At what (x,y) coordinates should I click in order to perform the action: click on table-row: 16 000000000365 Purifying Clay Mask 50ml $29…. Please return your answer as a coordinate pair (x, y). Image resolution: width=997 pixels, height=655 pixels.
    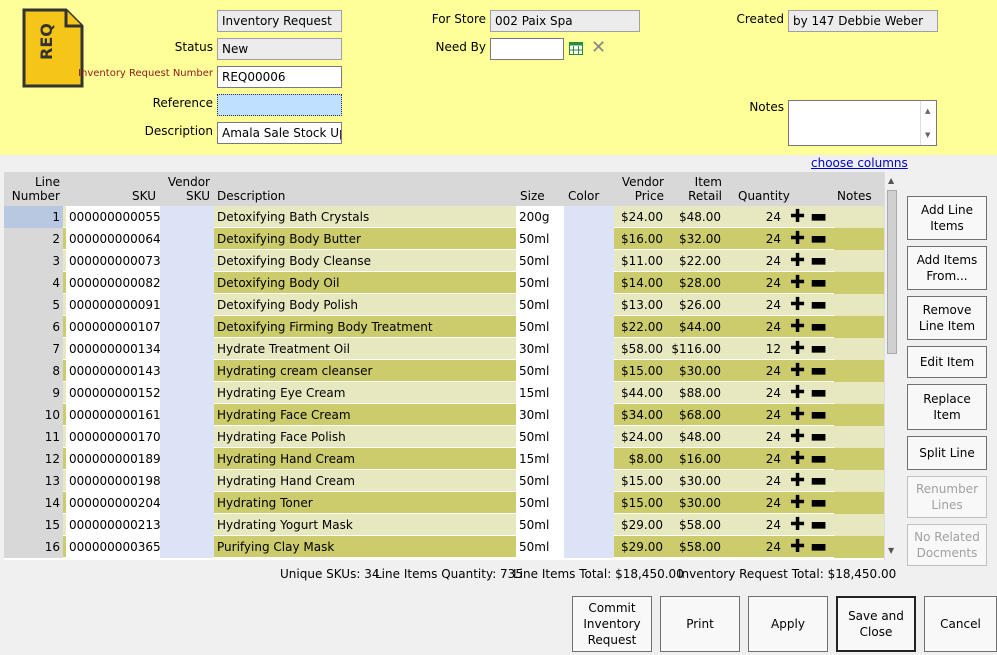
    Looking at the image, I should click on (444, 547).